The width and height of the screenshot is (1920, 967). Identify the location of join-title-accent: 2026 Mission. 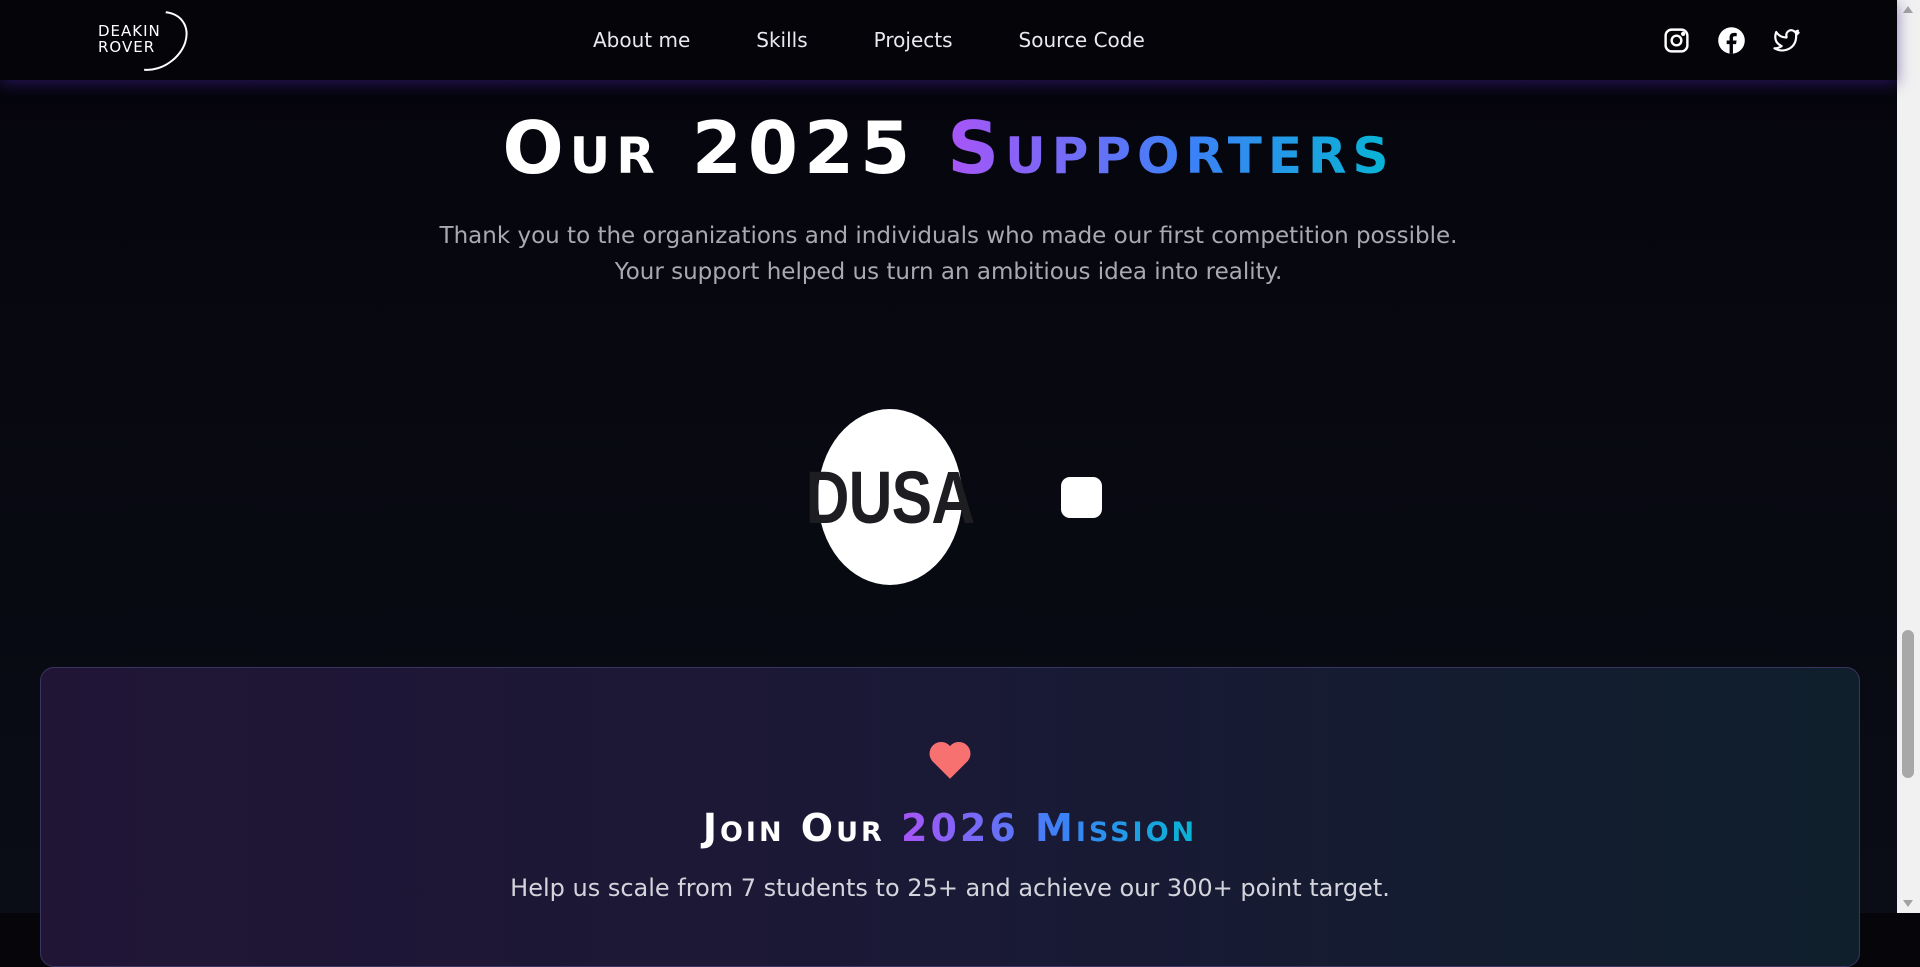
(1049, 828).